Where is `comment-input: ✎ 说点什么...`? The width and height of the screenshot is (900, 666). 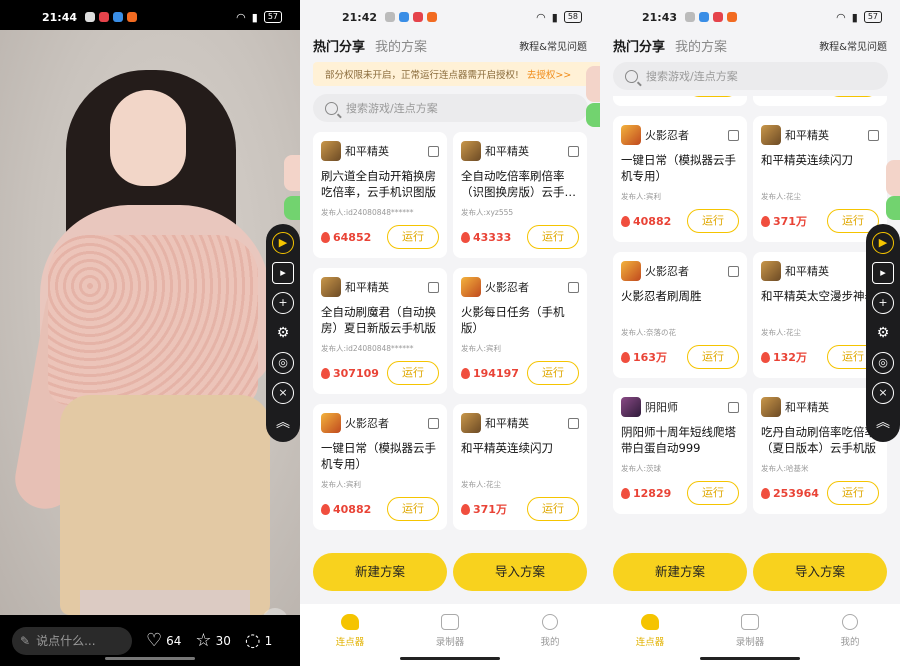
comment-input: ✎ 说点什么... is located at coordinates (72, 640).